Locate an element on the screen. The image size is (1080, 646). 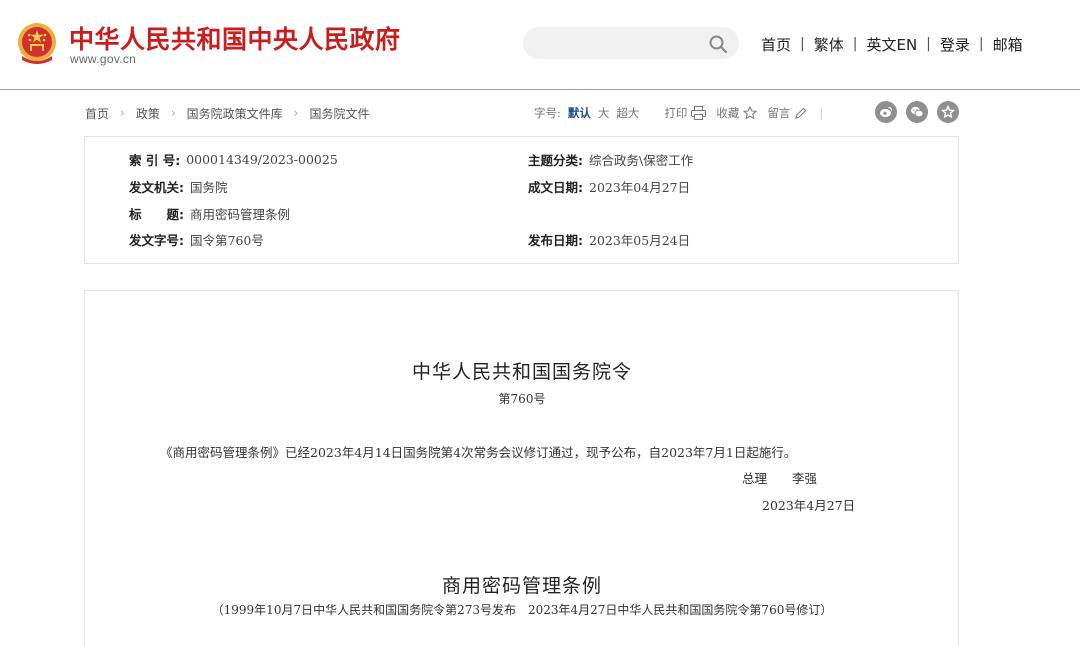
font-size-xlarge: 超大 is located at coordinates (627, 113).